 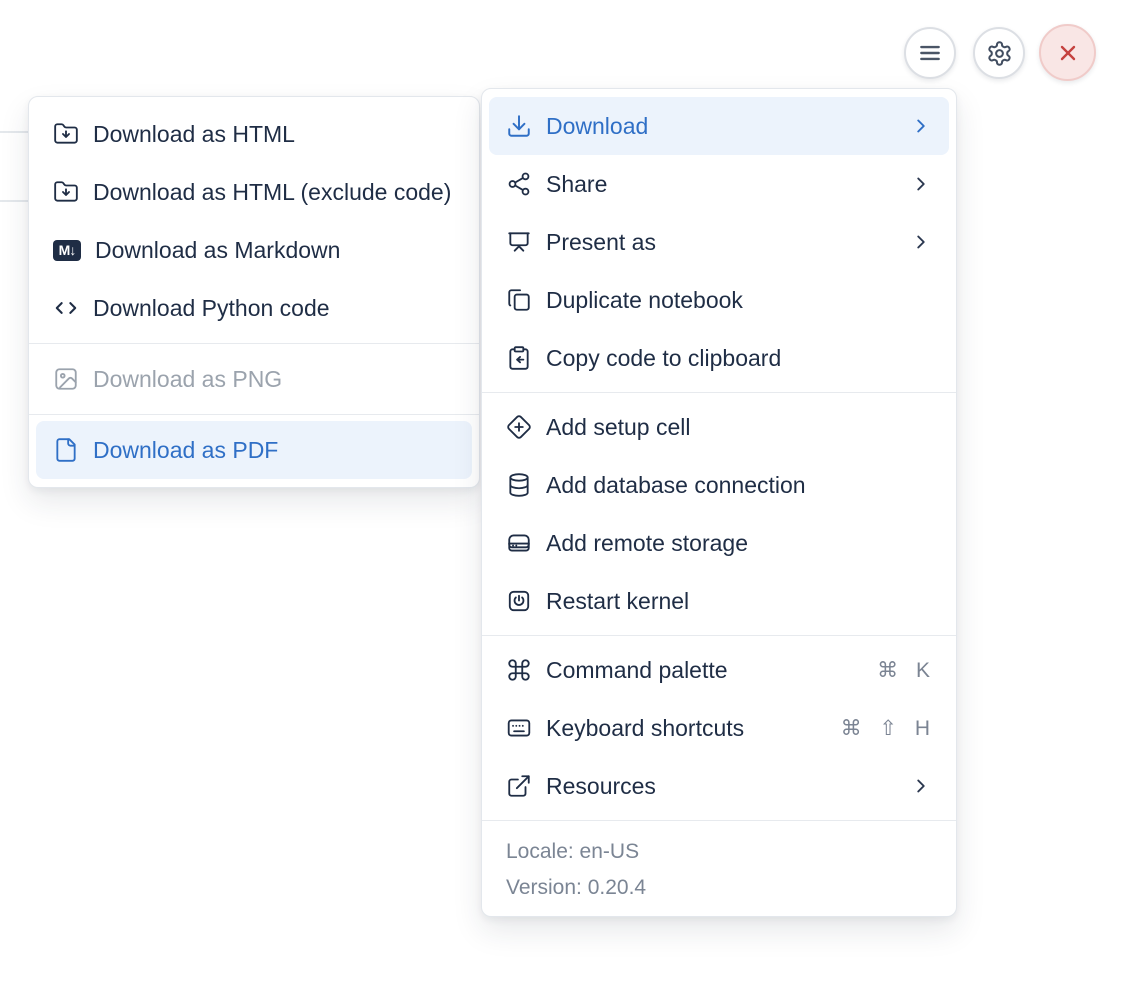 I want to click on menu-item-label: Add database connection, so click(x=676, y=484).